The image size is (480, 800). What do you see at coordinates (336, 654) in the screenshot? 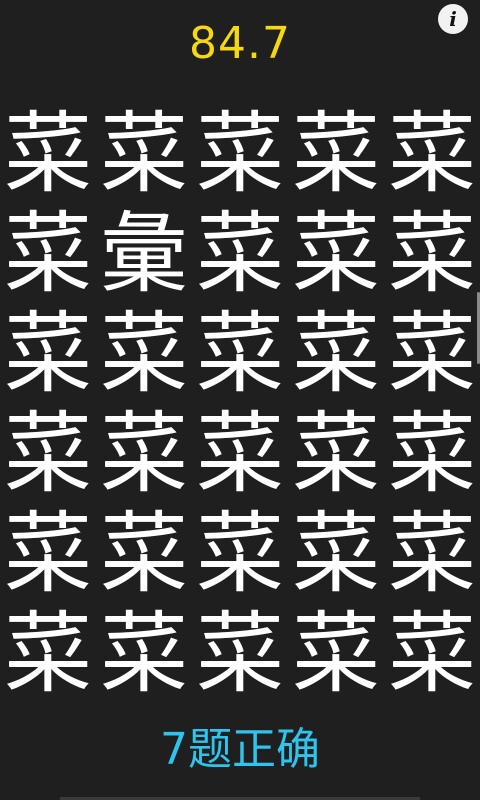
I see `grid-cell-r6-c4: 菜` at bounding box center [336, 654].